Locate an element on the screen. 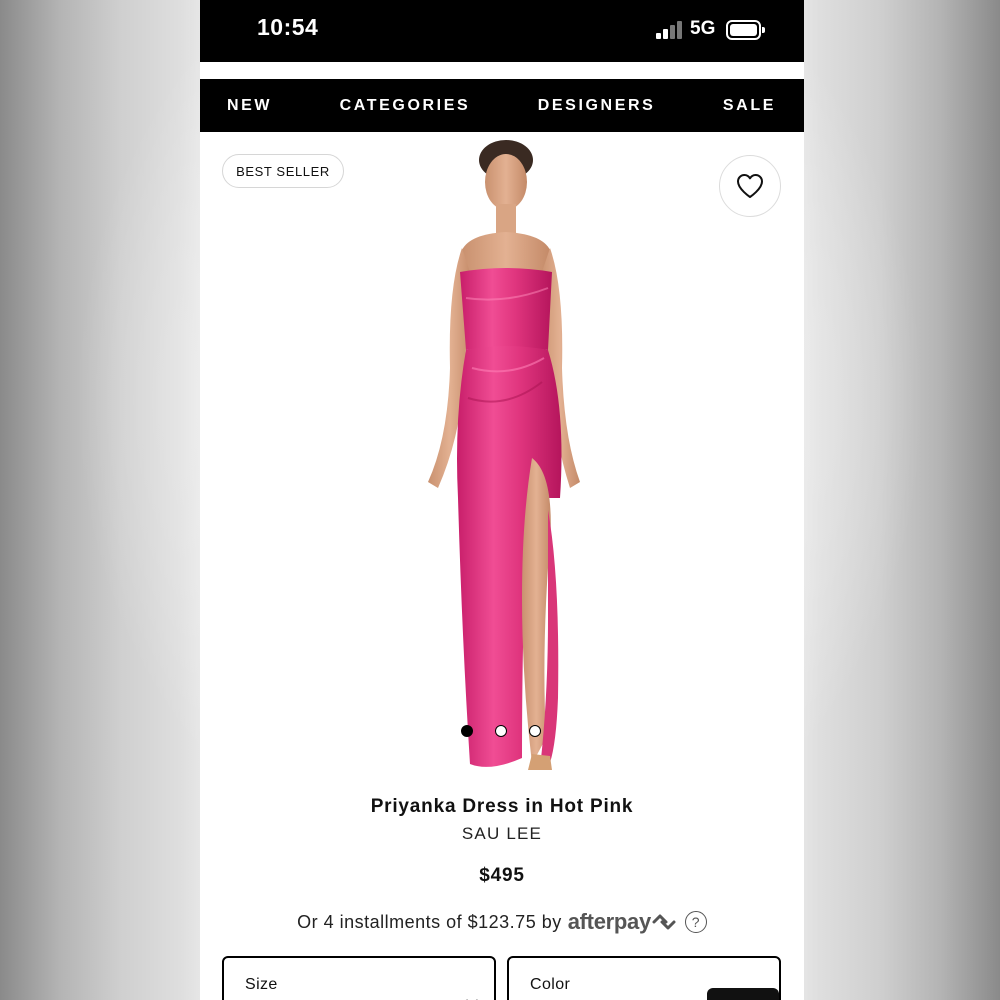 The height and width of the screenshot is (1000, 1000). afterpay-arrows-icon is located at coordinates (664, 922).